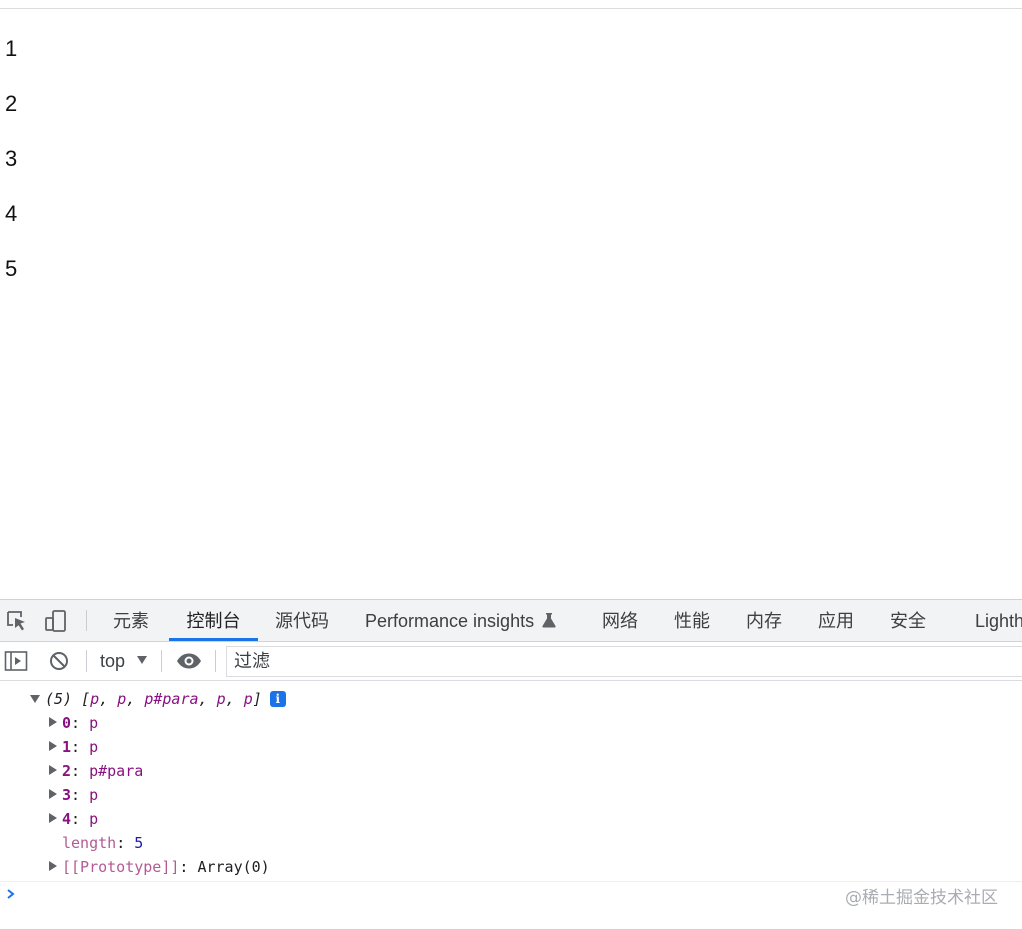 Image resolution: width=1022 pixels, height=929 pixels. I want to click on tab-label: Lighth, so click(998, 621).